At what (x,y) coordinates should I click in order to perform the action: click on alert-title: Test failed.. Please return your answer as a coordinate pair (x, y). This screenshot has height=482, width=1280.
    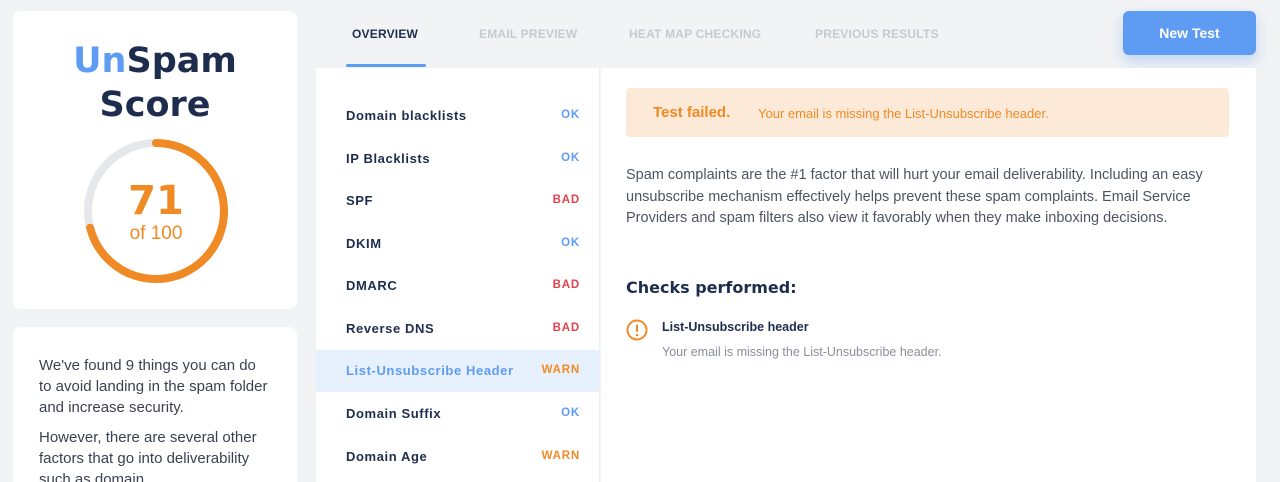
    Looking at the image, I should click on (692, 112).